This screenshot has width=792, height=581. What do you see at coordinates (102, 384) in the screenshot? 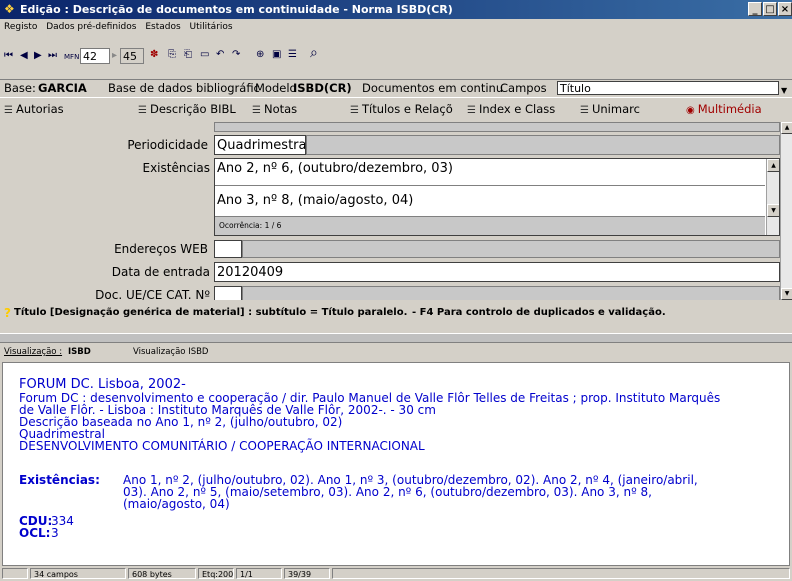
I see `record-heading: FORUM DC. Lisboa, 2002-` at bounding box center [102, 384].